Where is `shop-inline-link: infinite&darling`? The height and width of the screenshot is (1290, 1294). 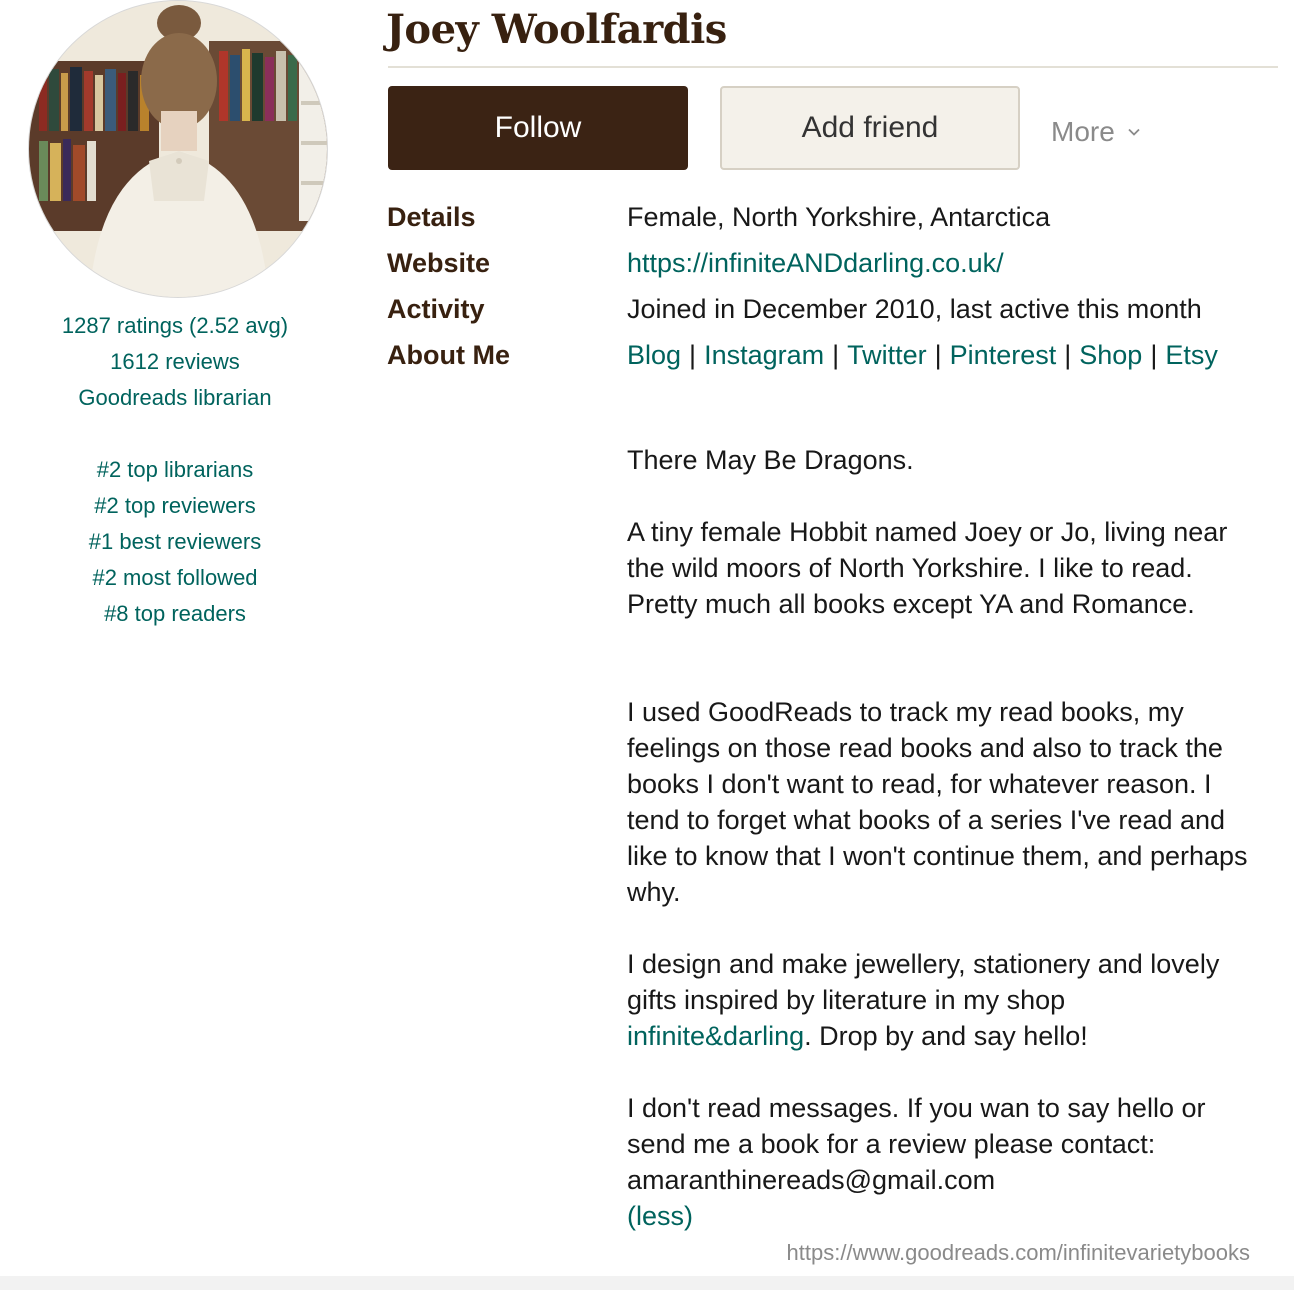 shop-inline-link: infinite&darling is located at coordinates (715, 1036).